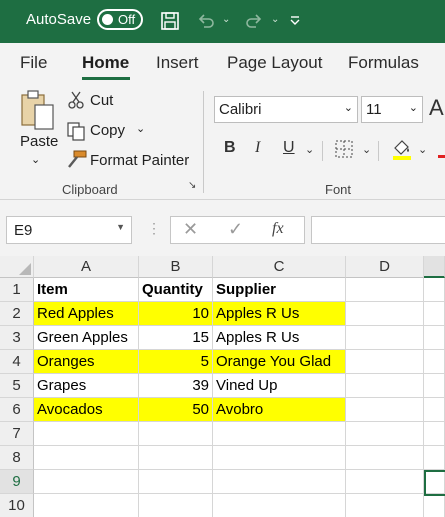  I want to click on undo-dropdown-icon: ⌄, so click(226, 19).